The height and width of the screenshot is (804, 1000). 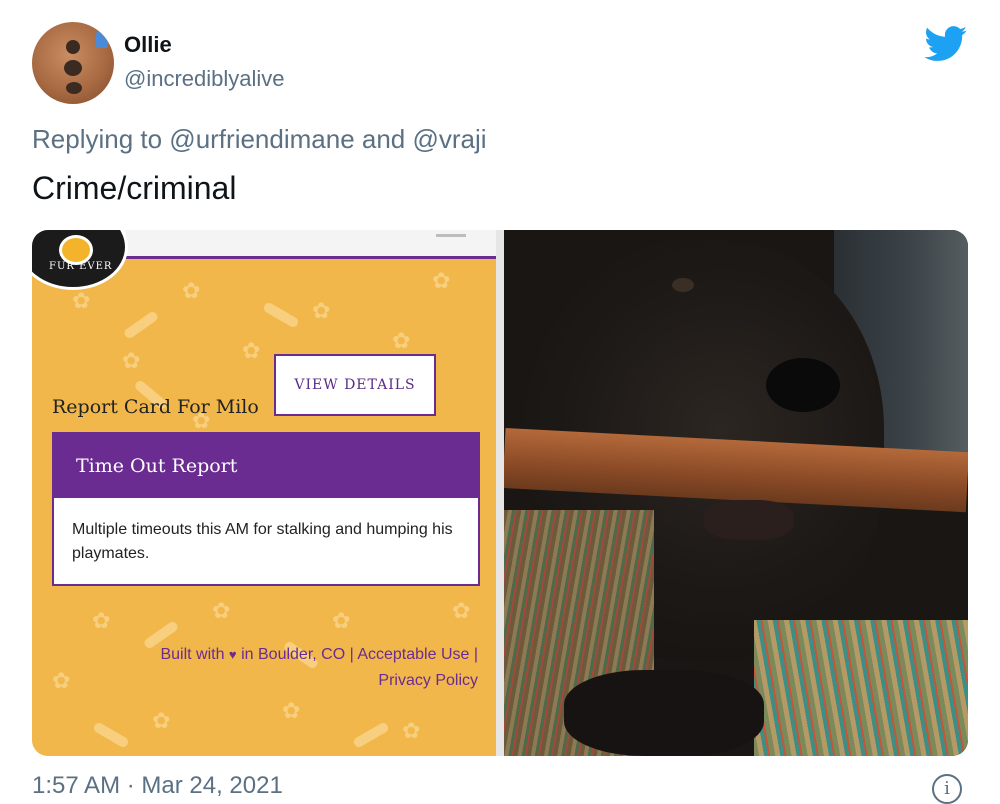 I want to click on privacy-policy-link: Privacy Policy, so click(x=428, y=680).